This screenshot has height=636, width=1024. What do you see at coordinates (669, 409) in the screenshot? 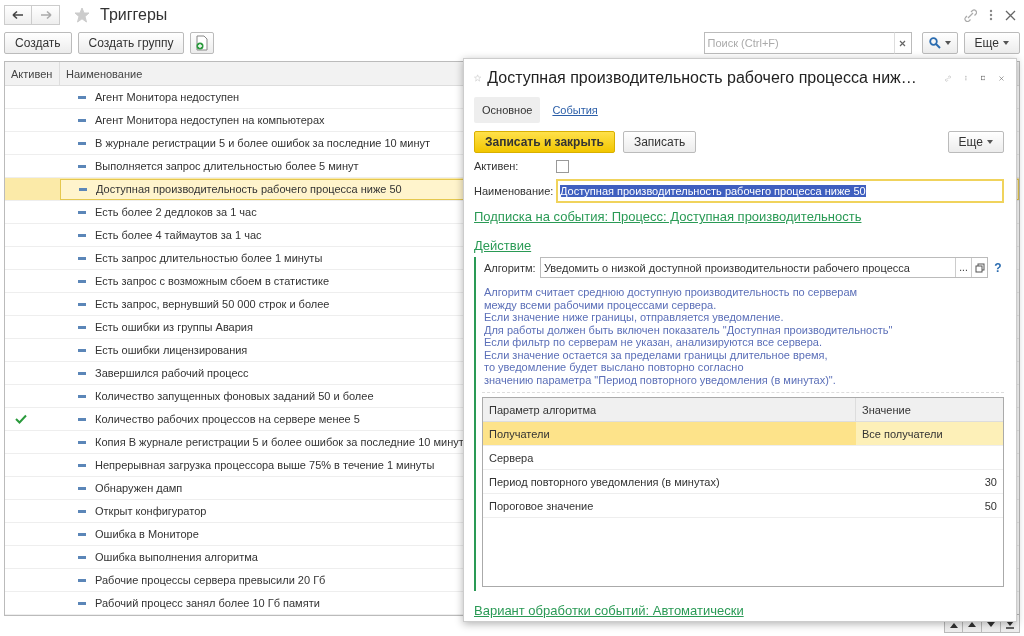
I see `column-header: Параметр алгоритма` at bounding box center [669, 409].